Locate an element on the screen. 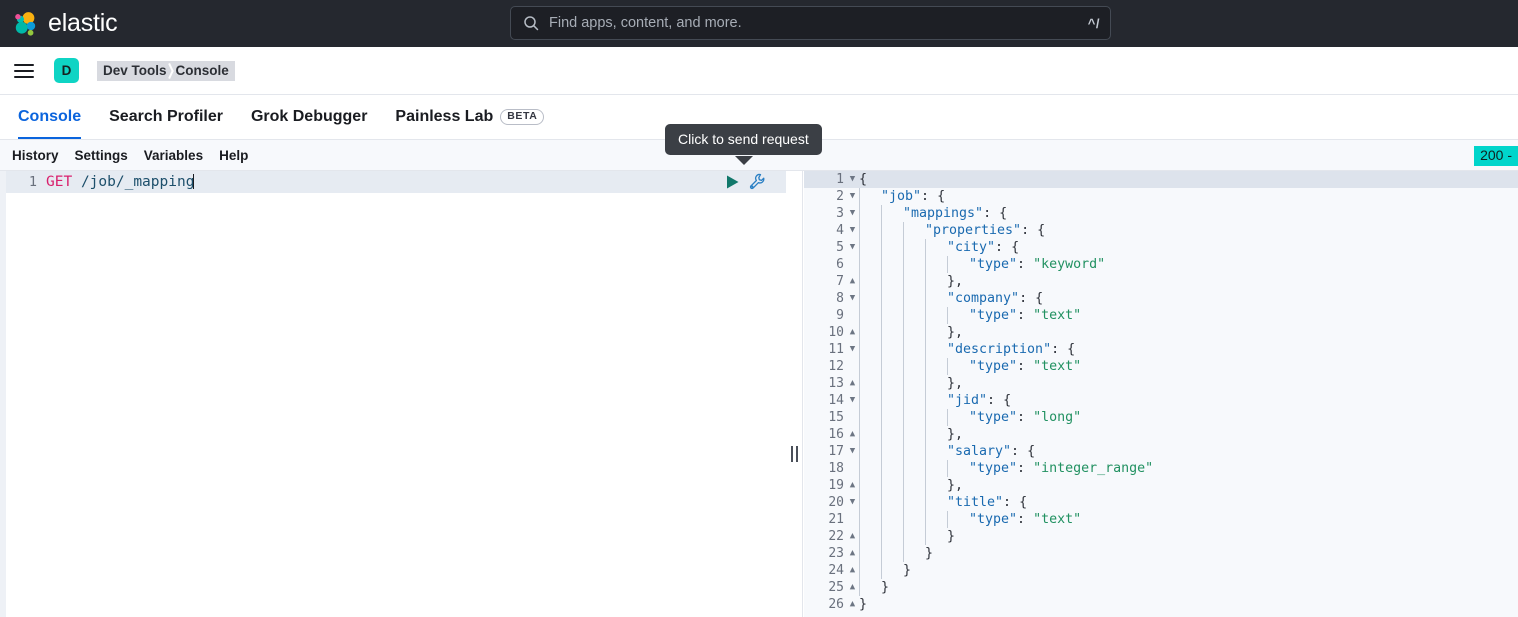 The image size is (1518, 617). request-editor-code: GET /job/_mapping is located at coordinates (120, 182).